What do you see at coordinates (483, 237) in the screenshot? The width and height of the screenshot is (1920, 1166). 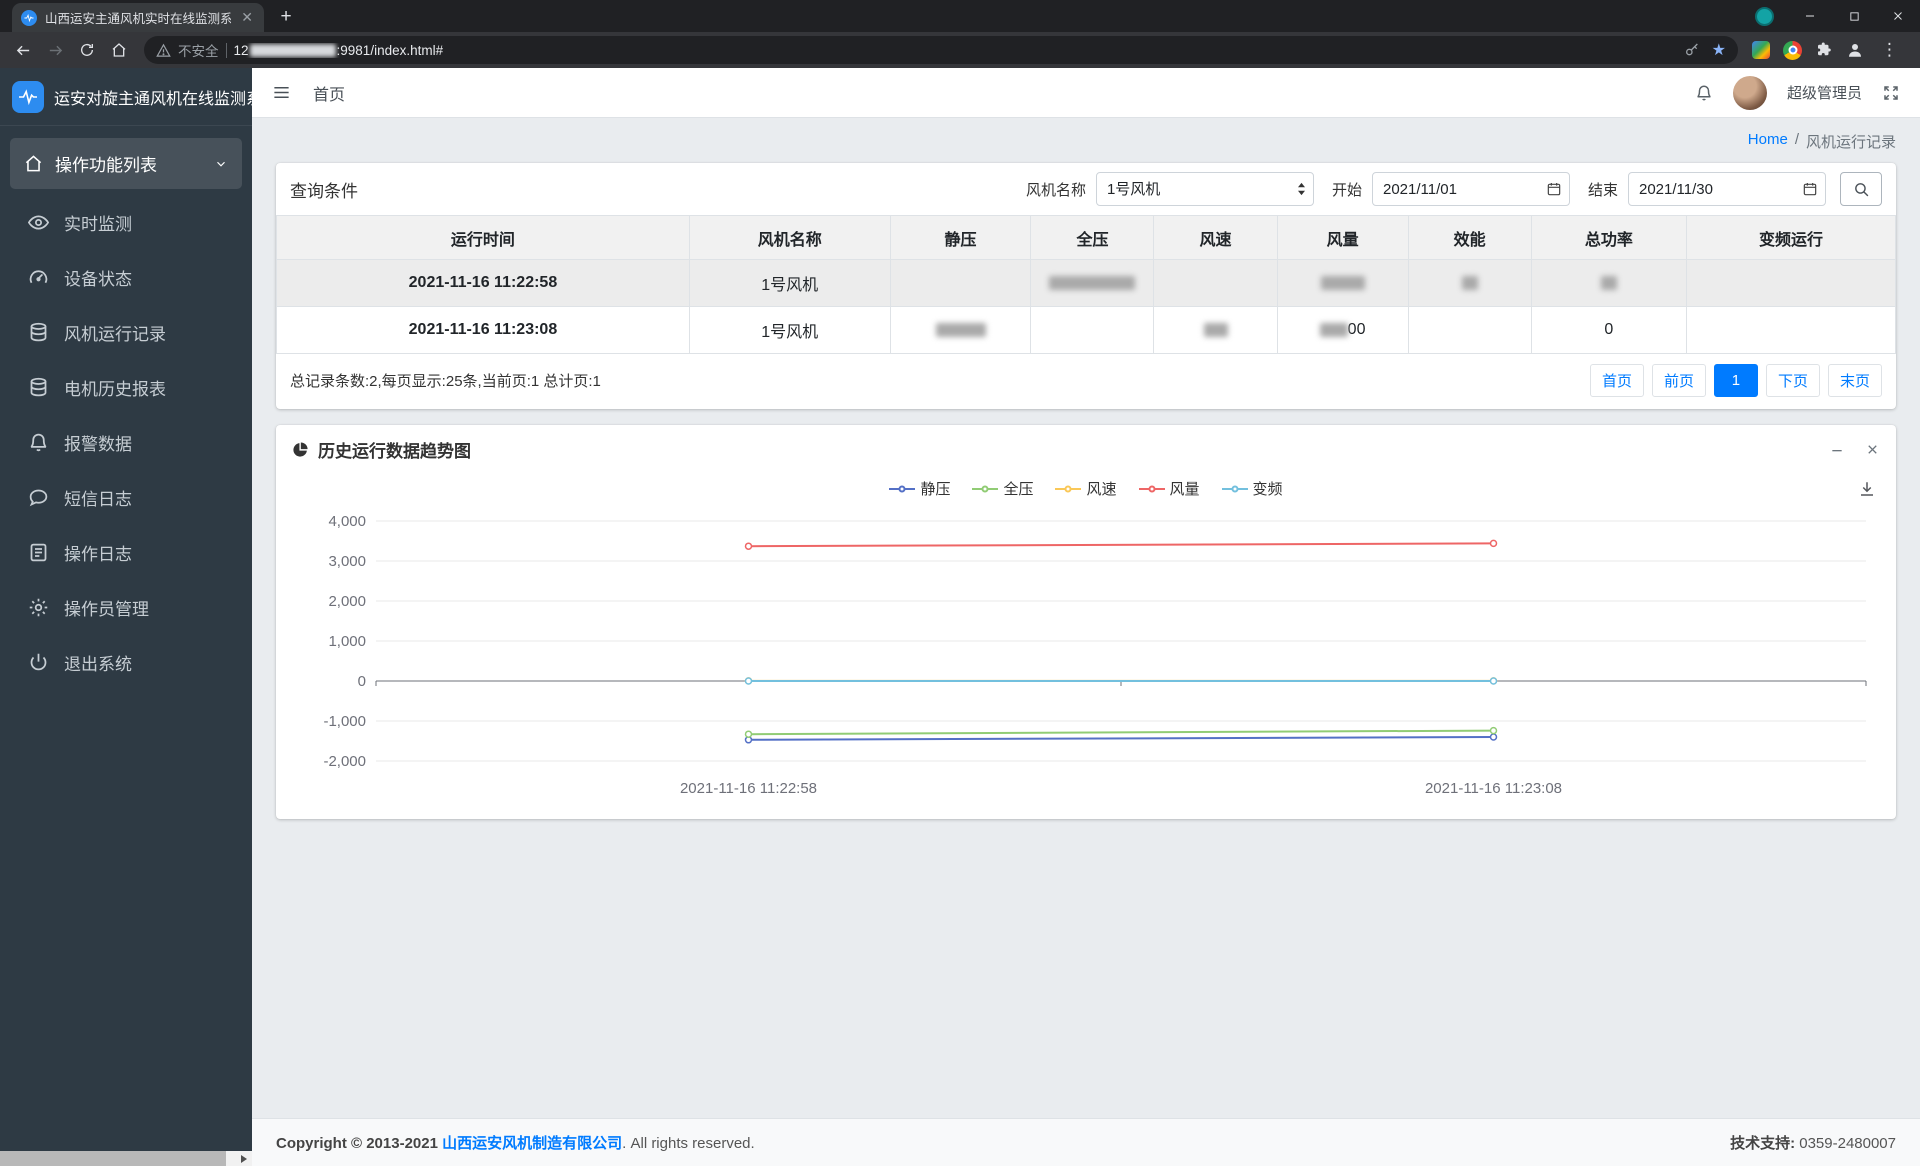 I see `table-header-cell: 运行时间` at bounding box center [483, 237].